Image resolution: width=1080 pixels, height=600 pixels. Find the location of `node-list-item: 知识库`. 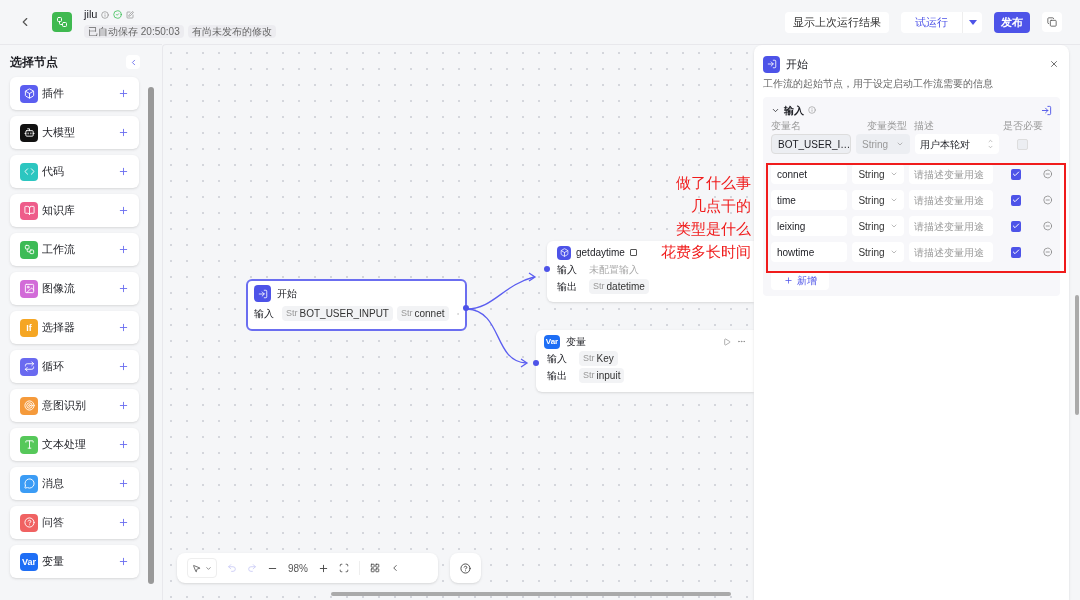

node-list-item: 知识库 is located at coordinates (74, 210).